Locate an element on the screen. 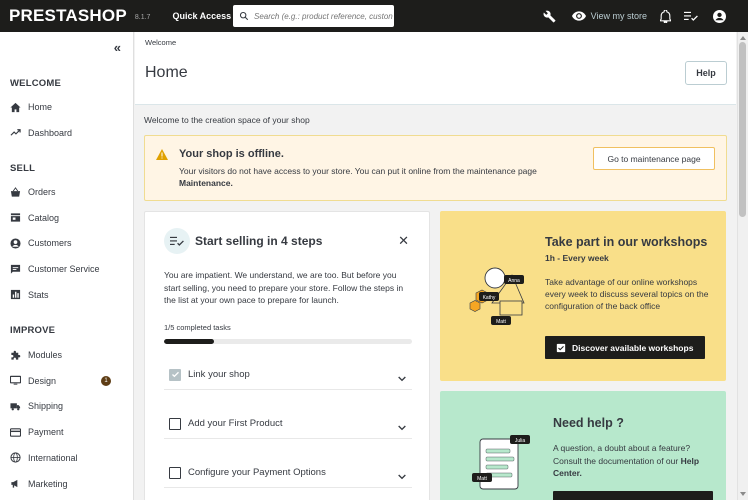 Image resolution: width=748 pixels, height=500 pixels. sidebar-item-stats: Stats is located at coordinates (70, 295).